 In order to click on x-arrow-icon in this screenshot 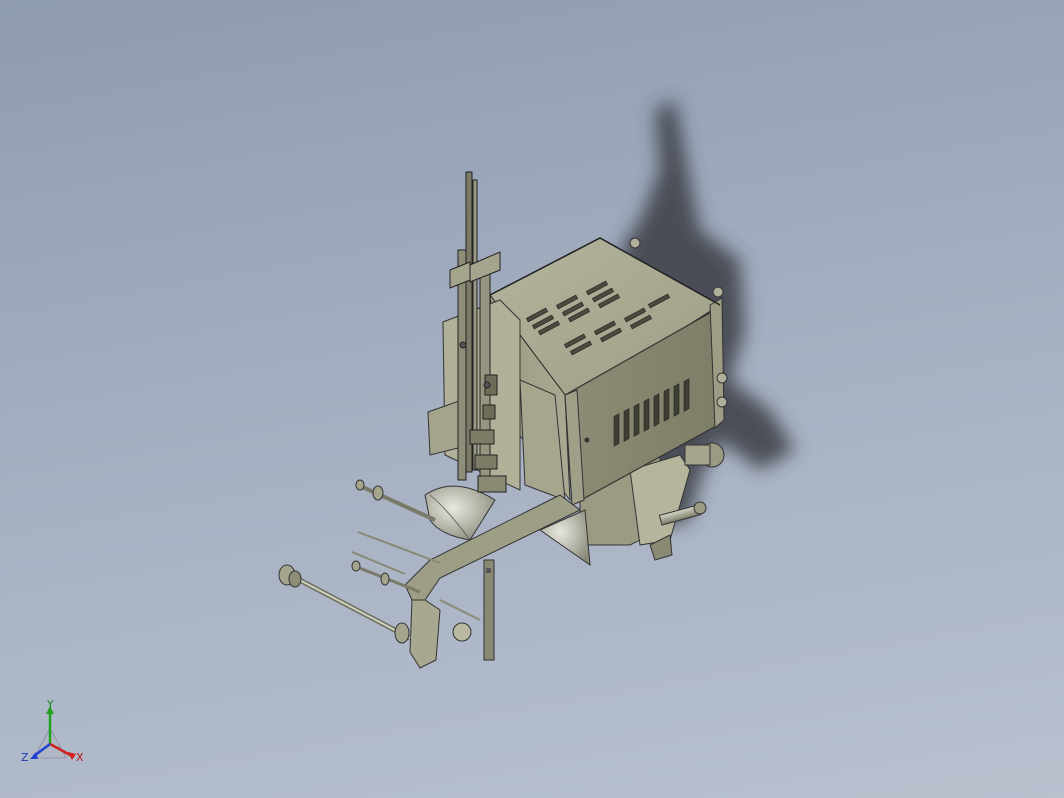, I will do `click(72, 756)`.